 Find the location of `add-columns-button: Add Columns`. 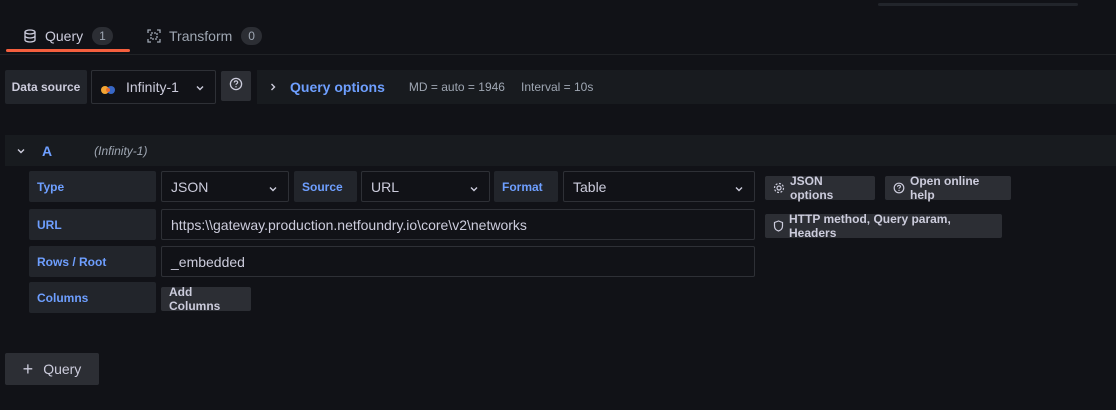

add-columns-button: Add Columns is located at coordinates (206, 299).